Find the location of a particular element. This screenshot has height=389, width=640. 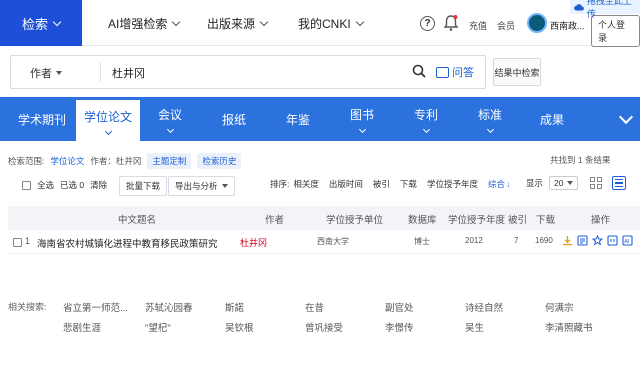

tab-conference: 会议 is located at coordinates (170, 119).